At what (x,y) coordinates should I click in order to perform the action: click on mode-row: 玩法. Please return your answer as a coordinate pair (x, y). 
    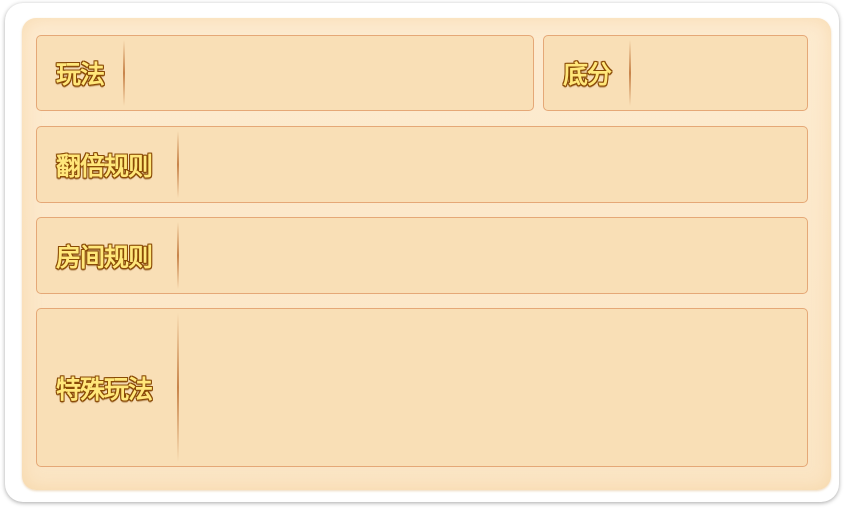
    Looking at the image, I should click on (285, 73).